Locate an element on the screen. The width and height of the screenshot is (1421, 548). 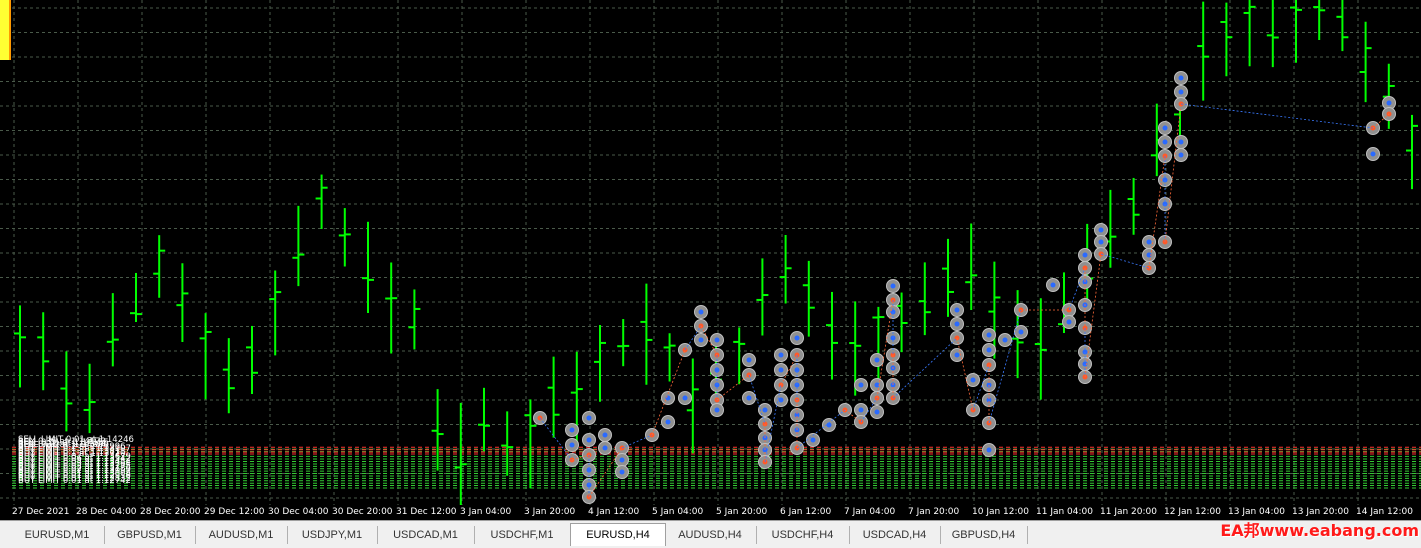
x-tick-label: 29 Dec 12:00 is located at coordinates (234, 512).